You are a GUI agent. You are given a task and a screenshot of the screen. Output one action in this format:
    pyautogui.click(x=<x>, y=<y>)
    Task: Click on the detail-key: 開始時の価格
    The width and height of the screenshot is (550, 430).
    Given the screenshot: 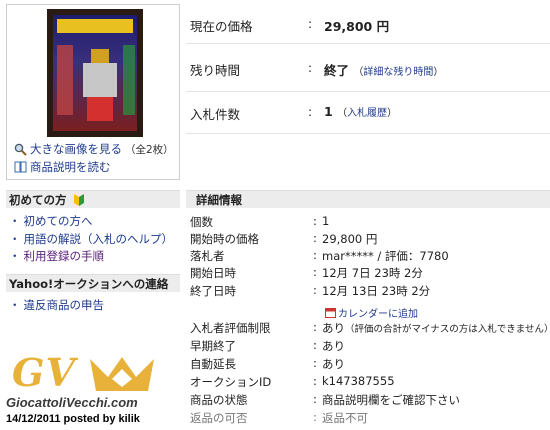 What is the action you would take?
    pyautogui.click(x=224, y=239)
    